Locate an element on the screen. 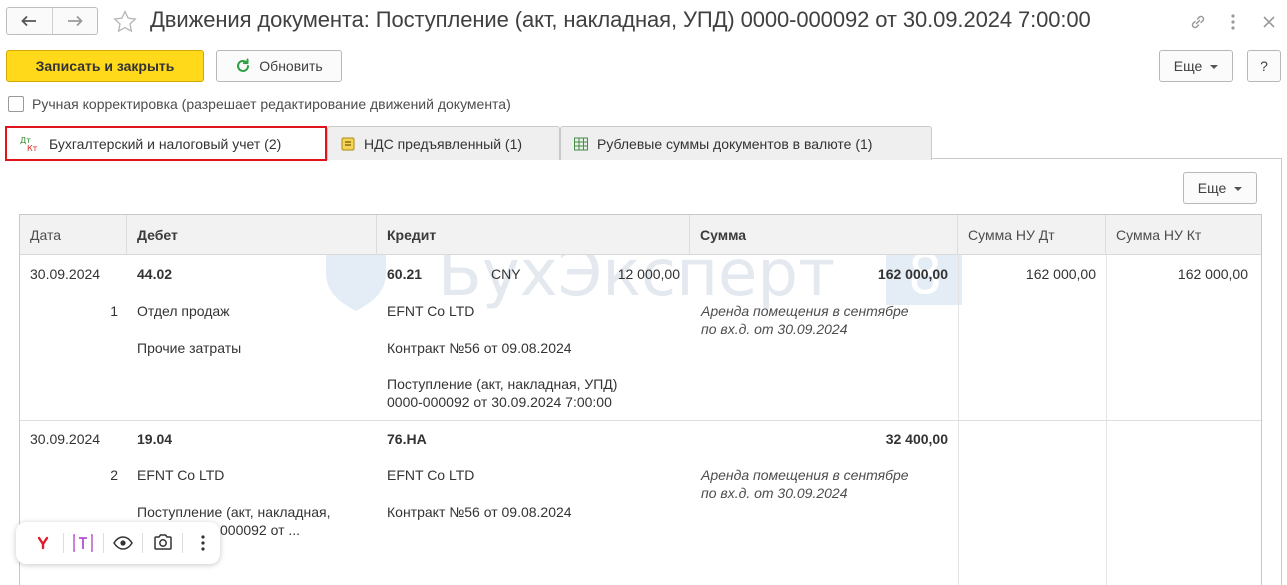 The height and width of the screenshot is (585, 1287). tab-accounting-tax-label: Бухгалтерский и налоговый учет (2) is located at coordinates (165, 143).